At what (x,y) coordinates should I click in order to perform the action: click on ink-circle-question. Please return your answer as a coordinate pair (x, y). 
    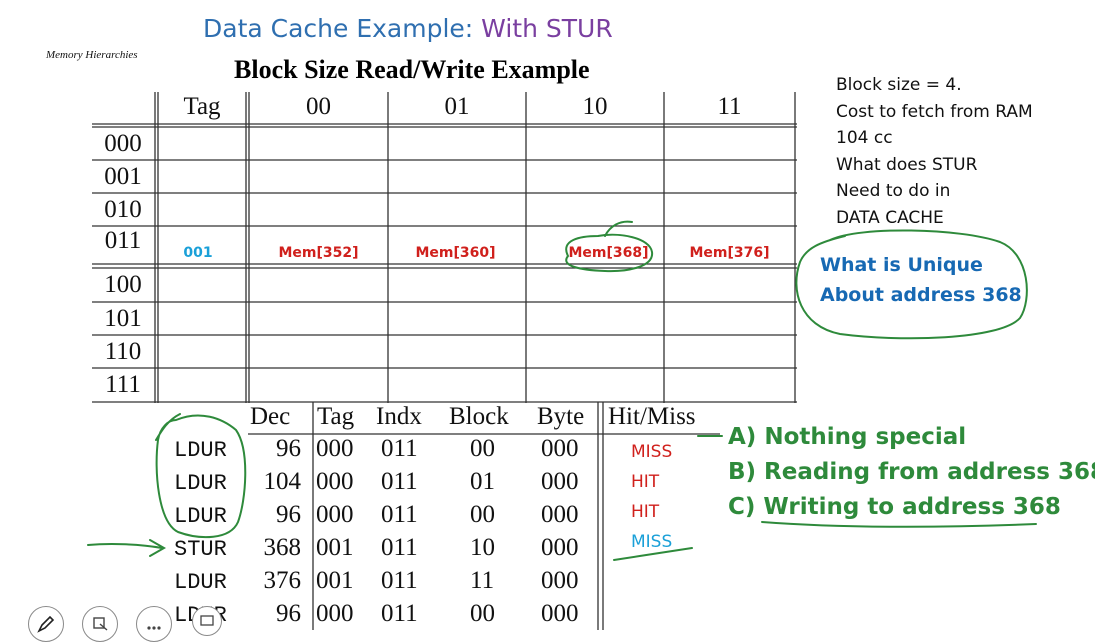
    Looking at the image, I should click on (911, 284).